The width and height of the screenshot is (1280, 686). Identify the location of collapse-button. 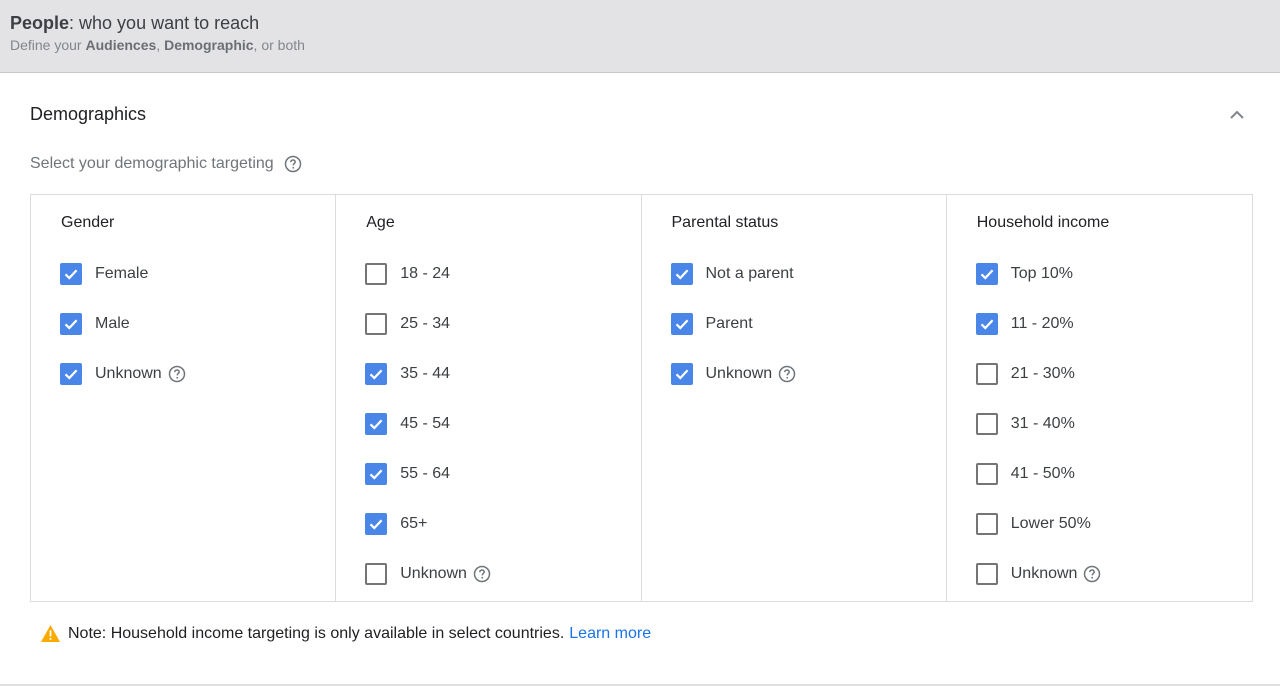
(1237, 115).